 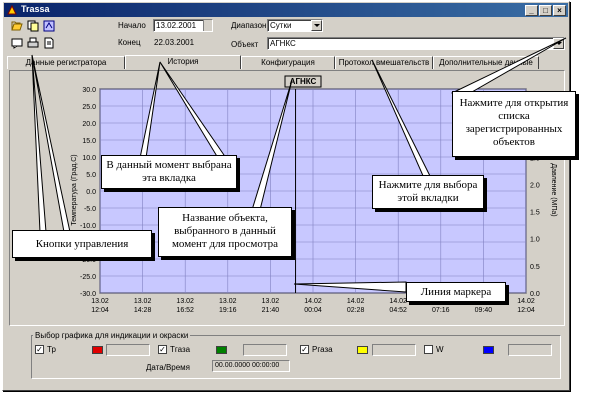 I want to click on callout-controls: Кнопки управления, so click(x=82, y=244).